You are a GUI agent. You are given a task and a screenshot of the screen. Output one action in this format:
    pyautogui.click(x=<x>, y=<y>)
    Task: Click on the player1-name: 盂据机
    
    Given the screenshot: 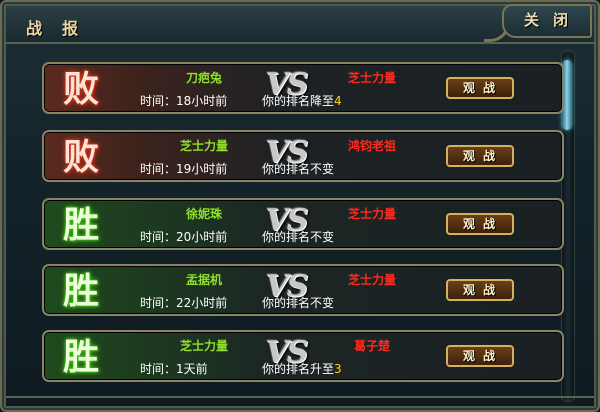 What is the action you would take?
    pyautogui.click(x=203, y=280)
    